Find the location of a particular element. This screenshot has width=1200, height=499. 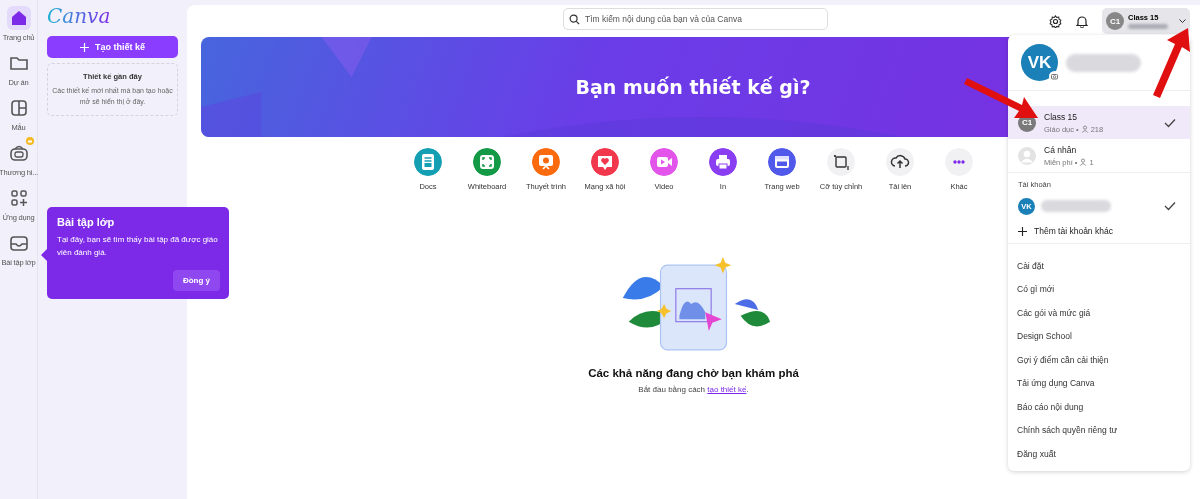

agree-button: Đồng ý is located at coordinates (196, 280).